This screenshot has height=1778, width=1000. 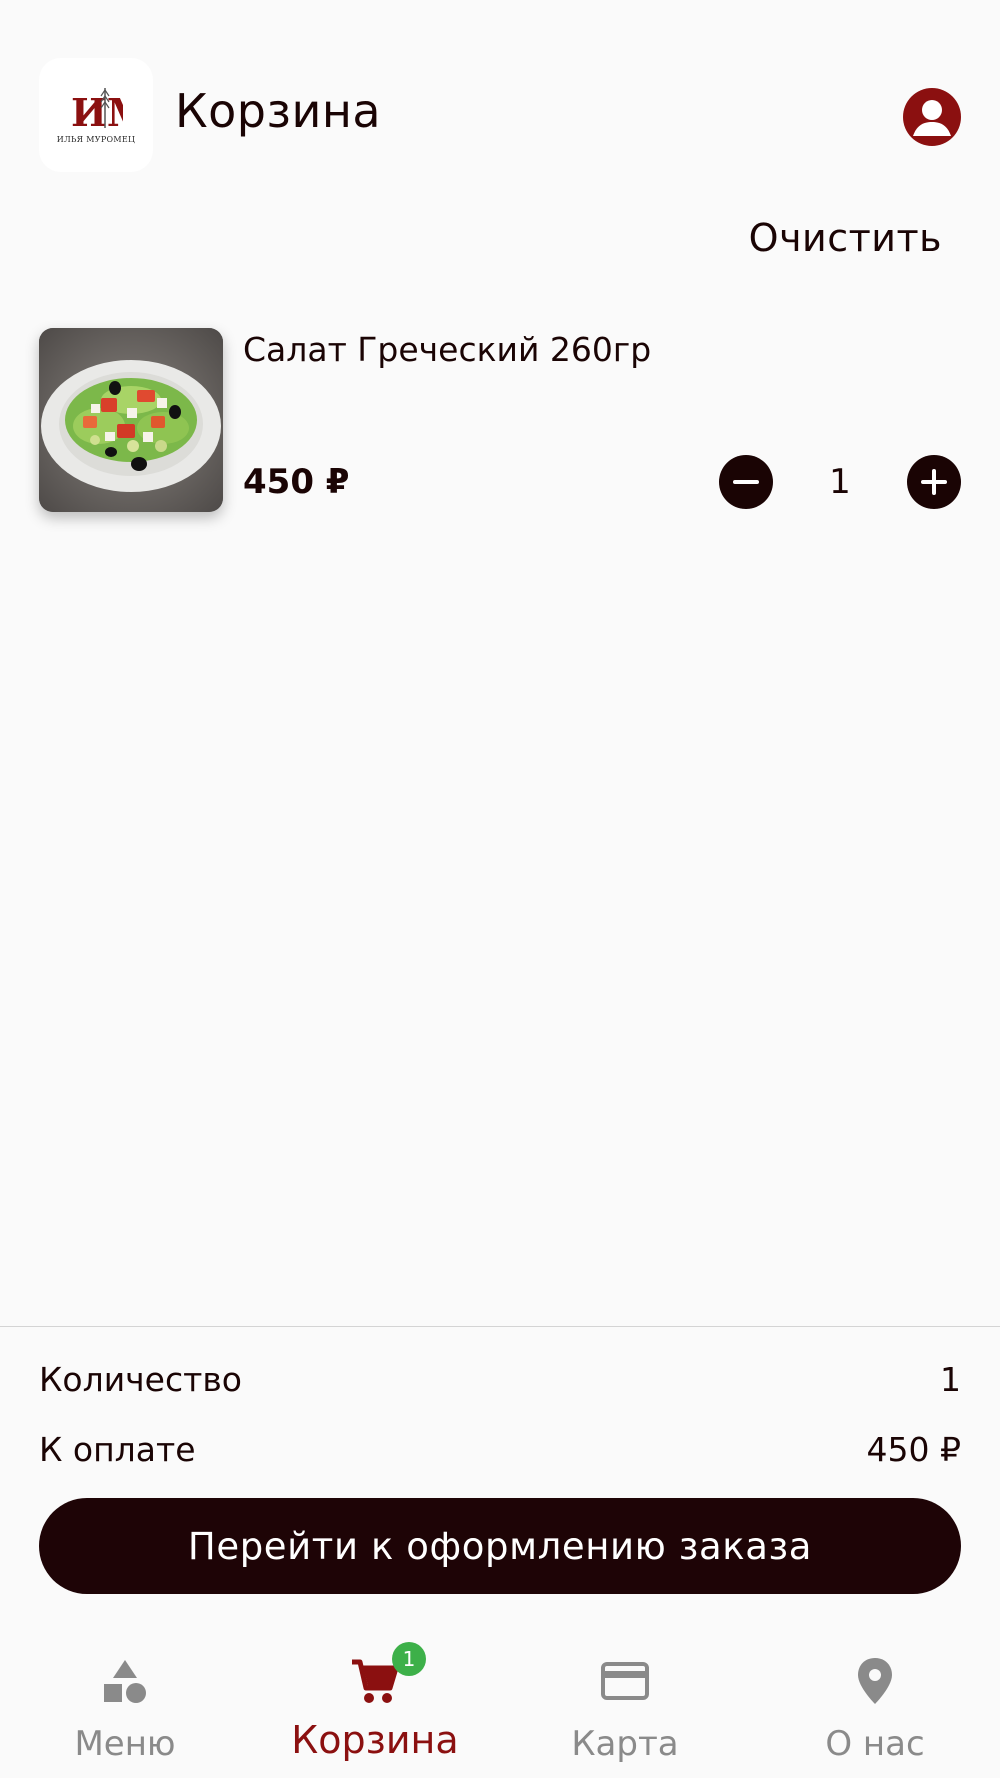 I want to click on product-image, so click(x=131, y=420).